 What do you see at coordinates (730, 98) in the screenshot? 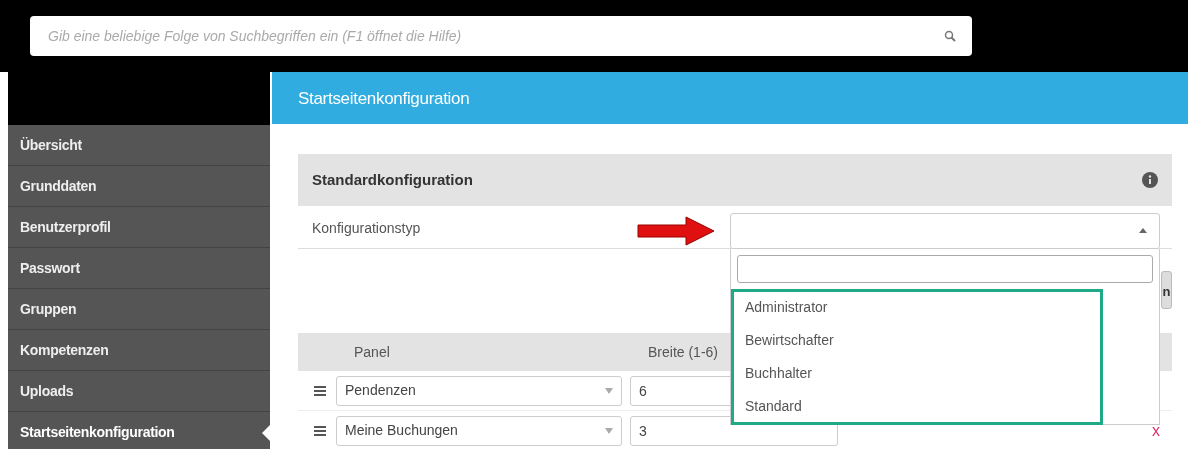
I see `page-title: Startseitenkonfiguration` at bounding box center [730, 98].